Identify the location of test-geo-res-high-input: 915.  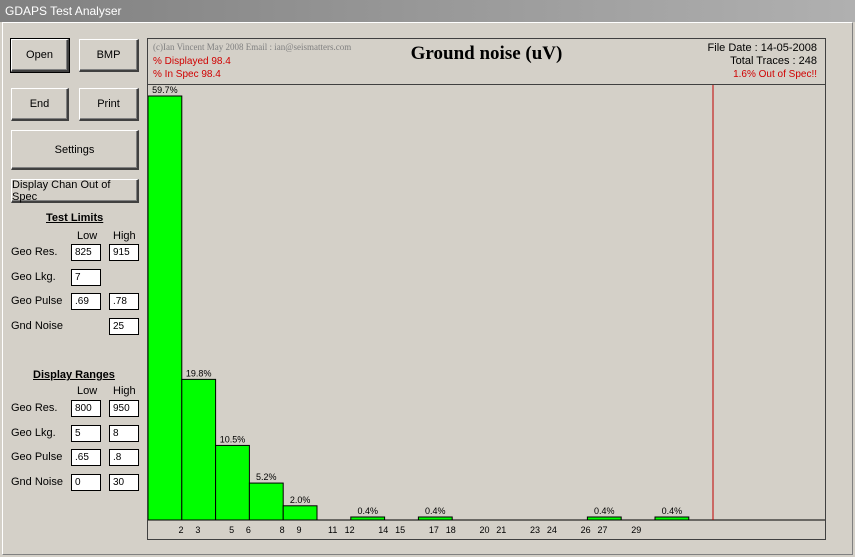
(124, 252).